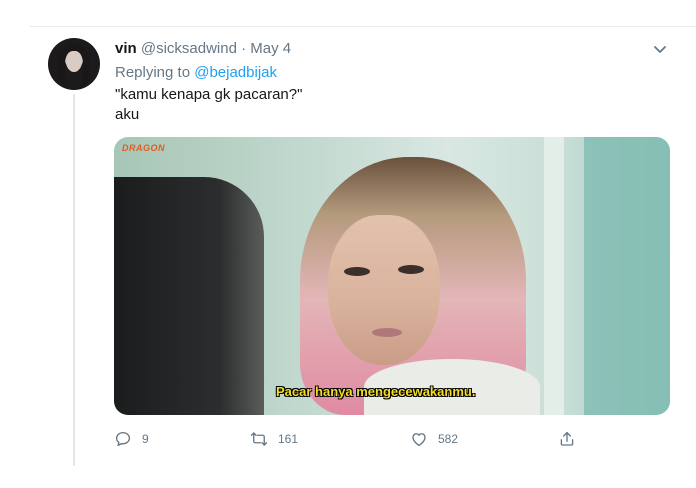  I want to click on replying-label: Replying to, so click(153, 72).